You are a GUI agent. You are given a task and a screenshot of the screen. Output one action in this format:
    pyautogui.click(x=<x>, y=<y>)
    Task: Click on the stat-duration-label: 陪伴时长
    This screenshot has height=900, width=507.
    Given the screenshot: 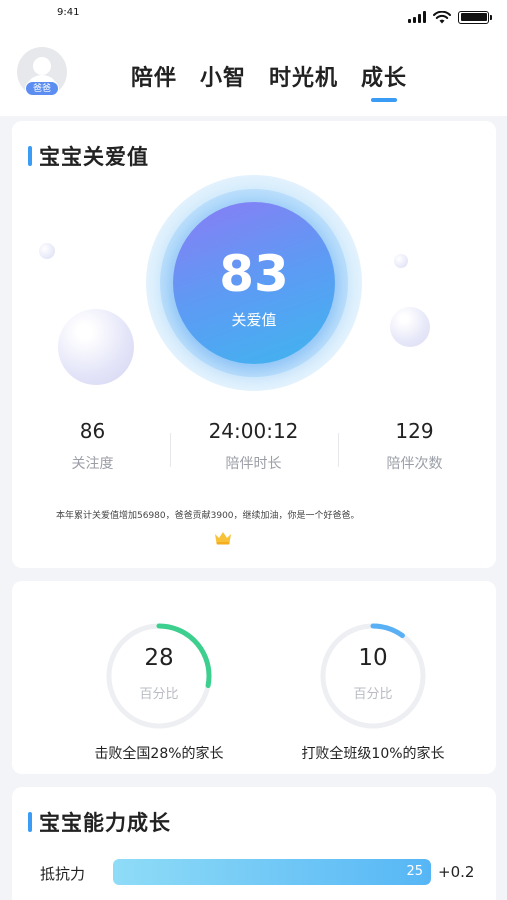 What is the action you would take?
    pyautogui.click(x=253, y=464)
    